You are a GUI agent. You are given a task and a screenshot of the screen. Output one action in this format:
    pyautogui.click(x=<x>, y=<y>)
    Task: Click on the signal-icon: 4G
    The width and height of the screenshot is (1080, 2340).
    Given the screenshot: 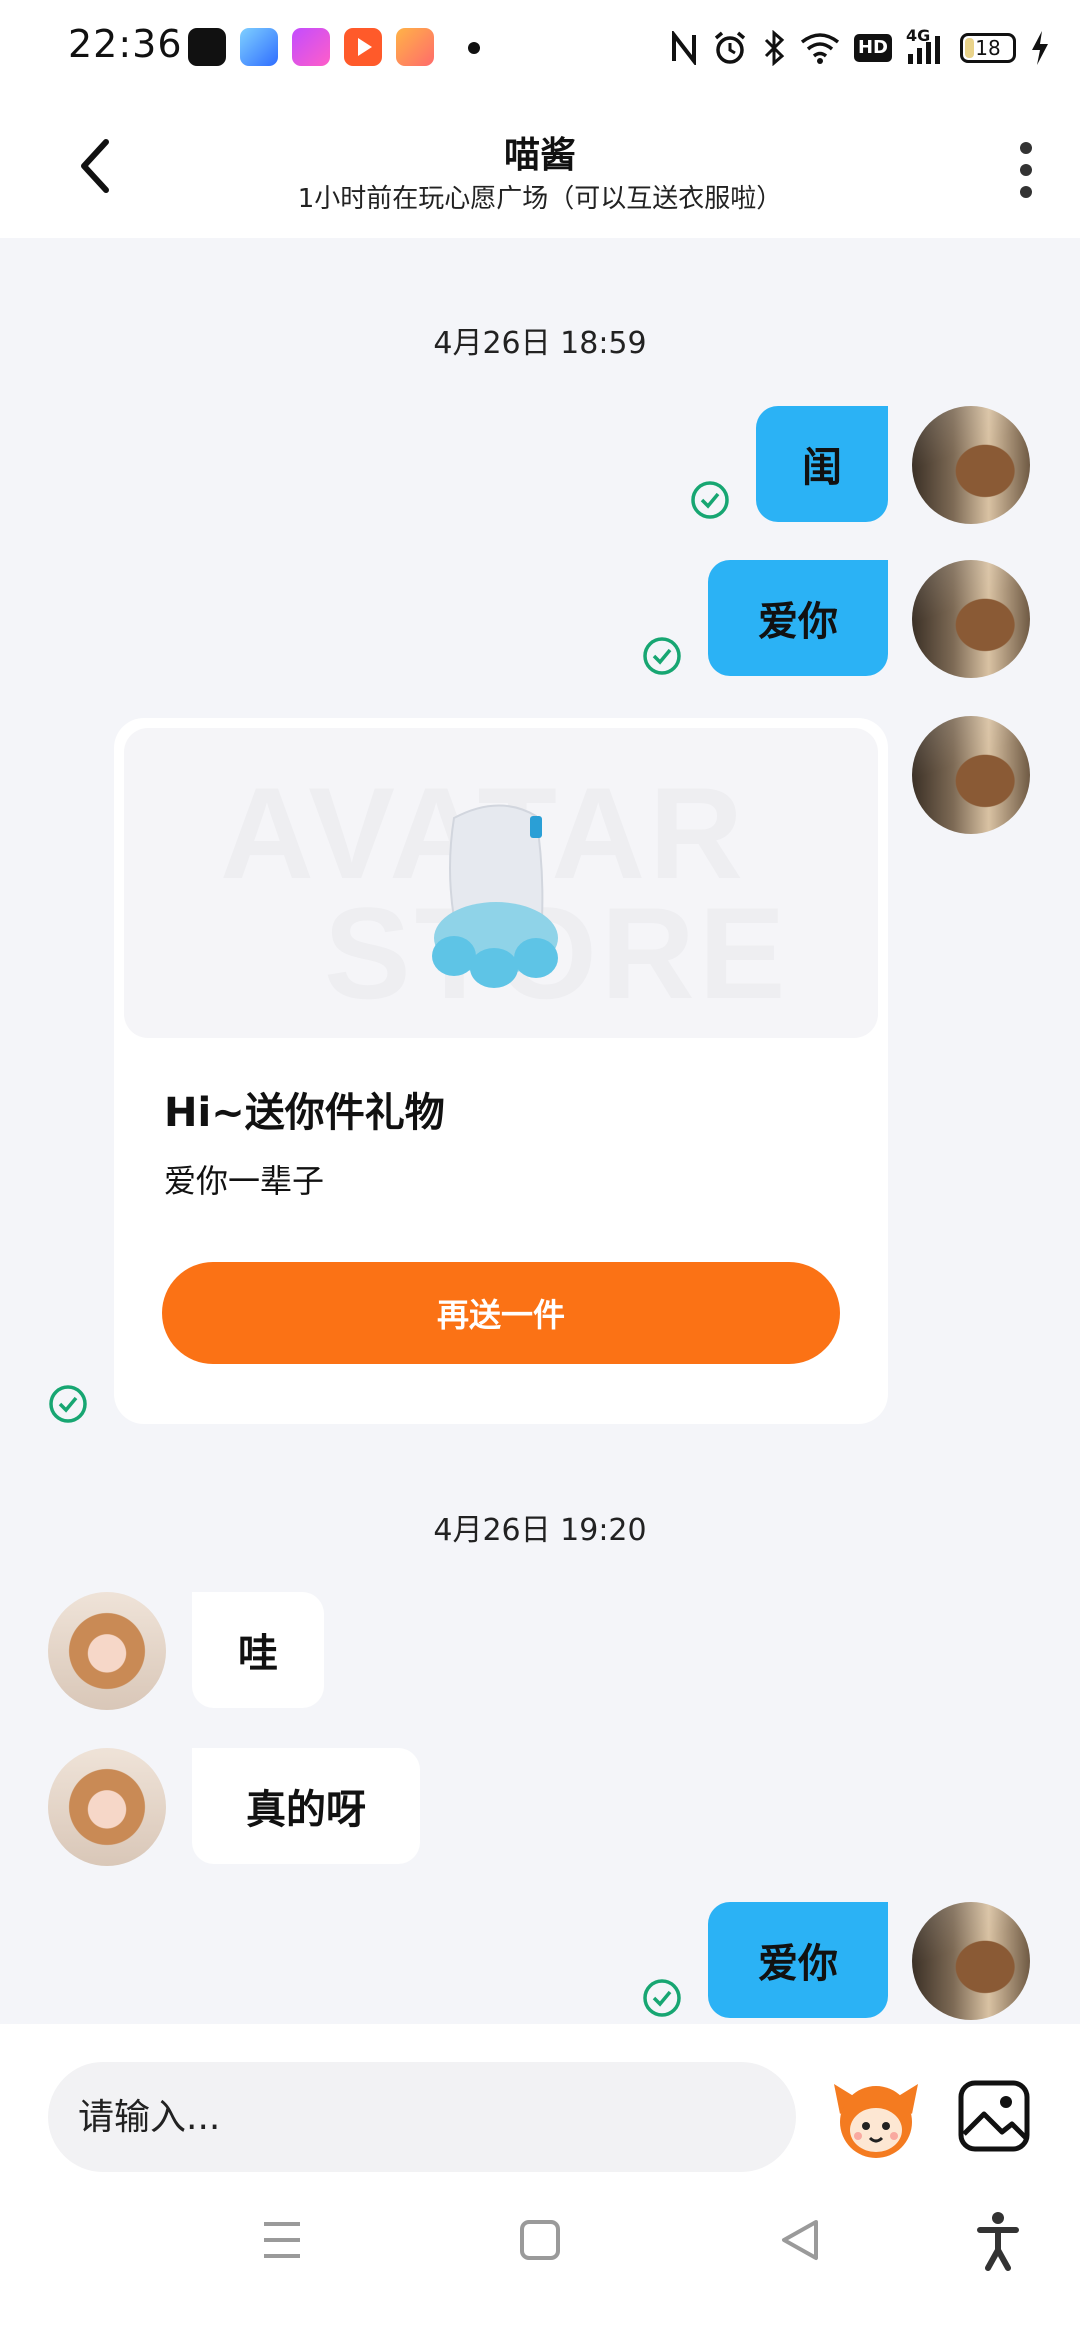 What is the action you would take?
    pyautogui.click(x=926, y=46)
    